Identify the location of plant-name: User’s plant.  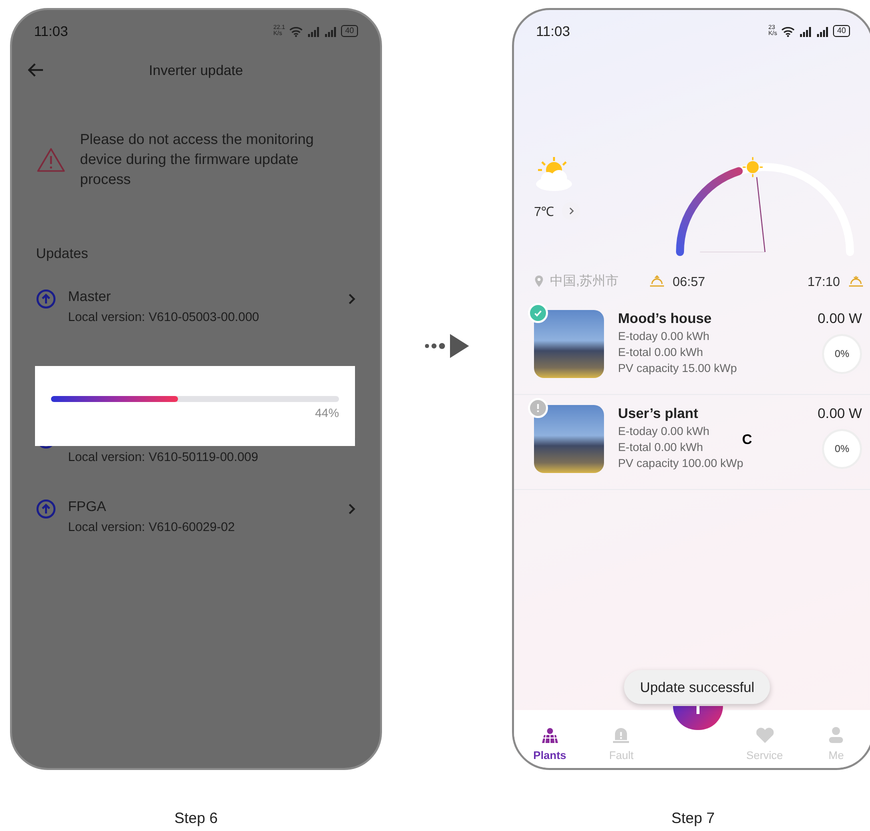
(659, 413).